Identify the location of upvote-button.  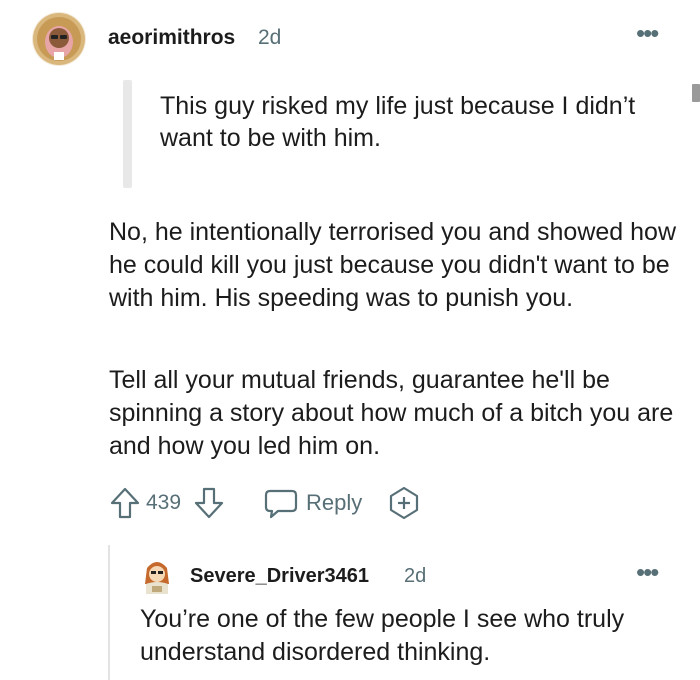
(125, 503).